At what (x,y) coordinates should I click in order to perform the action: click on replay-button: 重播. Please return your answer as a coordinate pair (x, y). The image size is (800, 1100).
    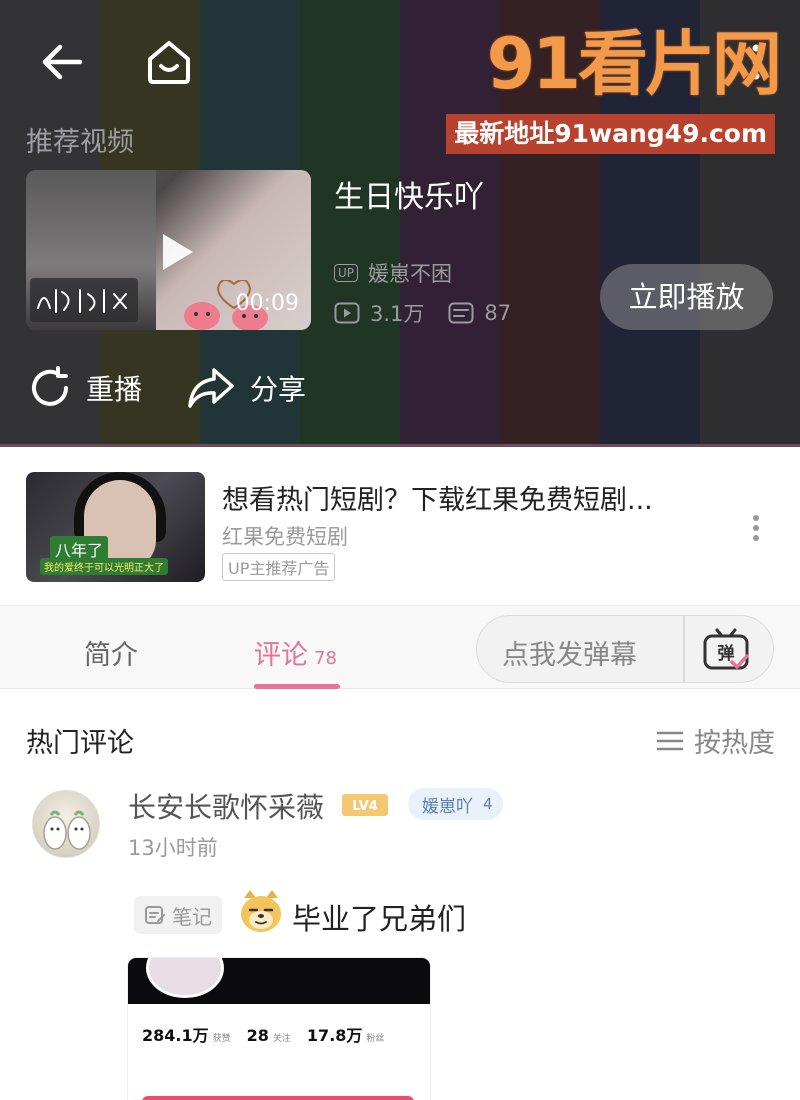
    Looking at the image, I should click on (85, 388).